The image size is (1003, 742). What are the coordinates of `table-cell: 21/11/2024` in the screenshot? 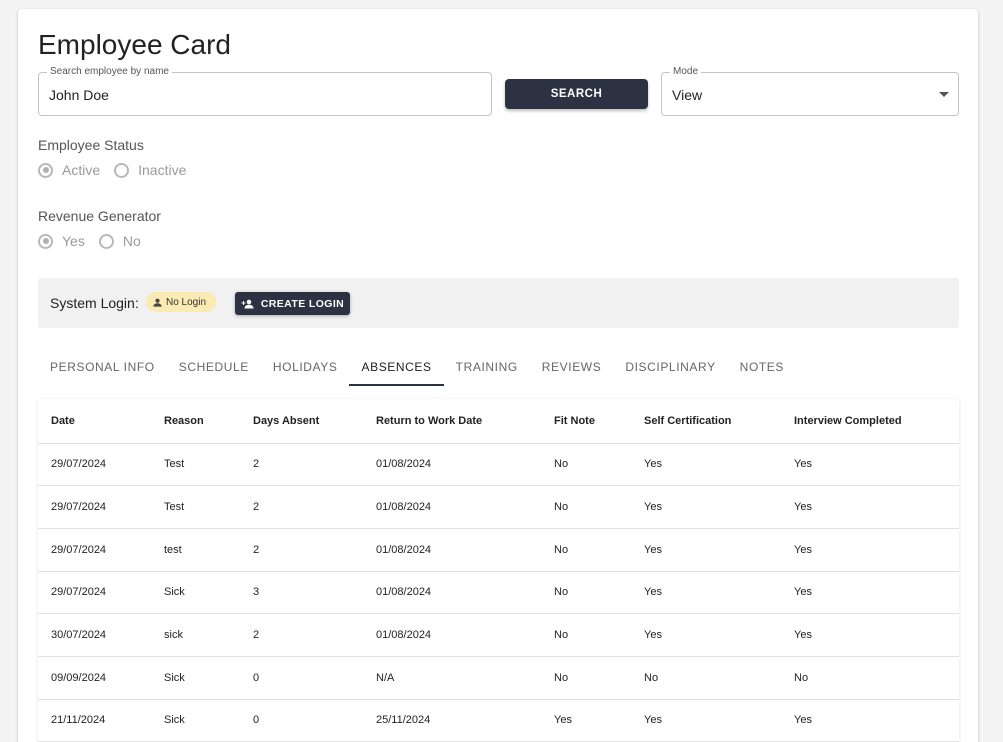 It's located at (94, 720).